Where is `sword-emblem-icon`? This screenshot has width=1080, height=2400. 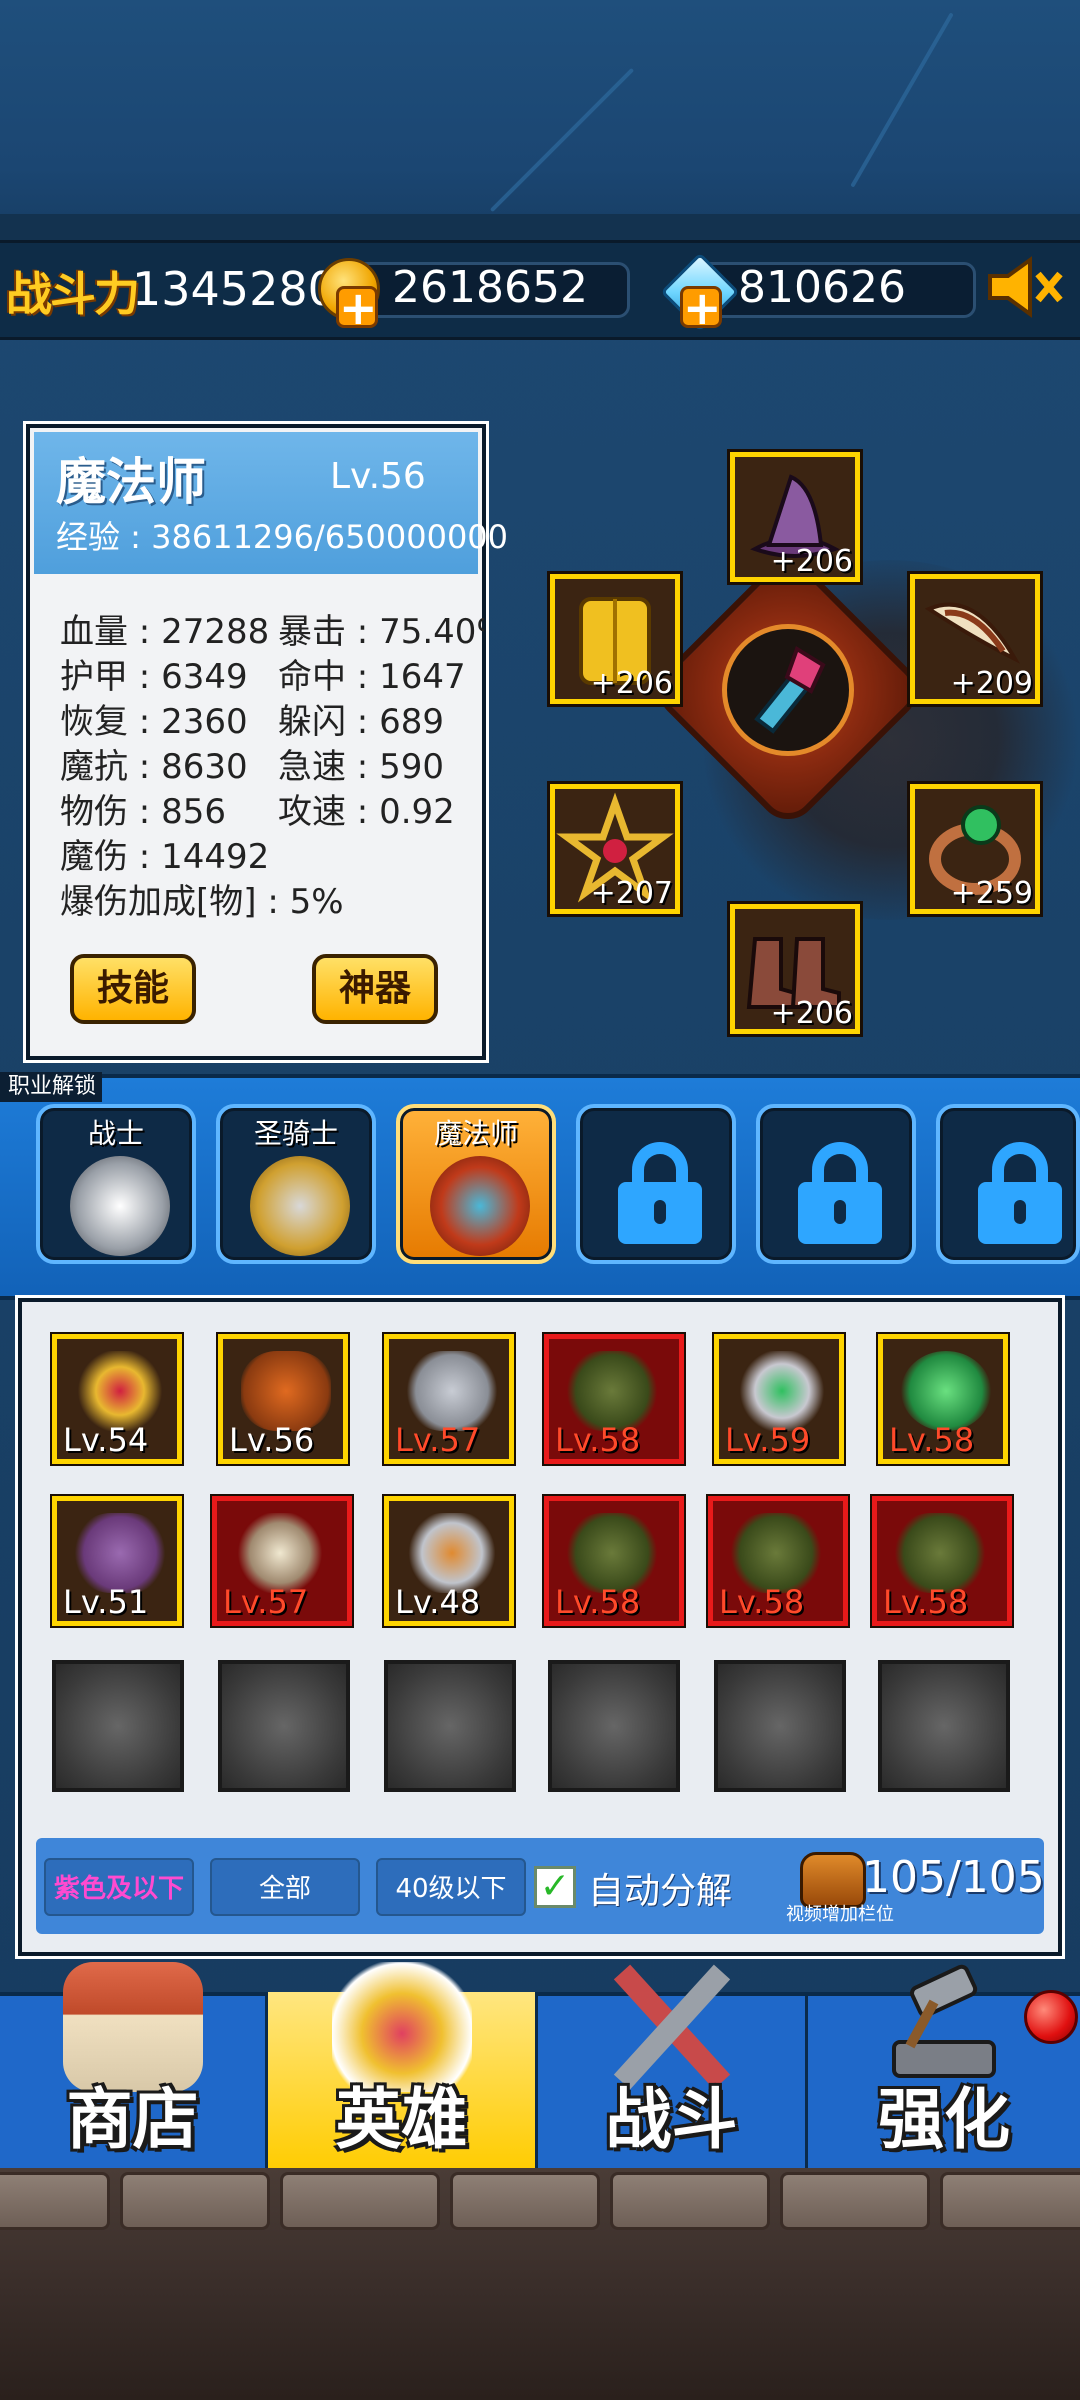
sword-emblem-icon is located at coordinates (120, 1206).